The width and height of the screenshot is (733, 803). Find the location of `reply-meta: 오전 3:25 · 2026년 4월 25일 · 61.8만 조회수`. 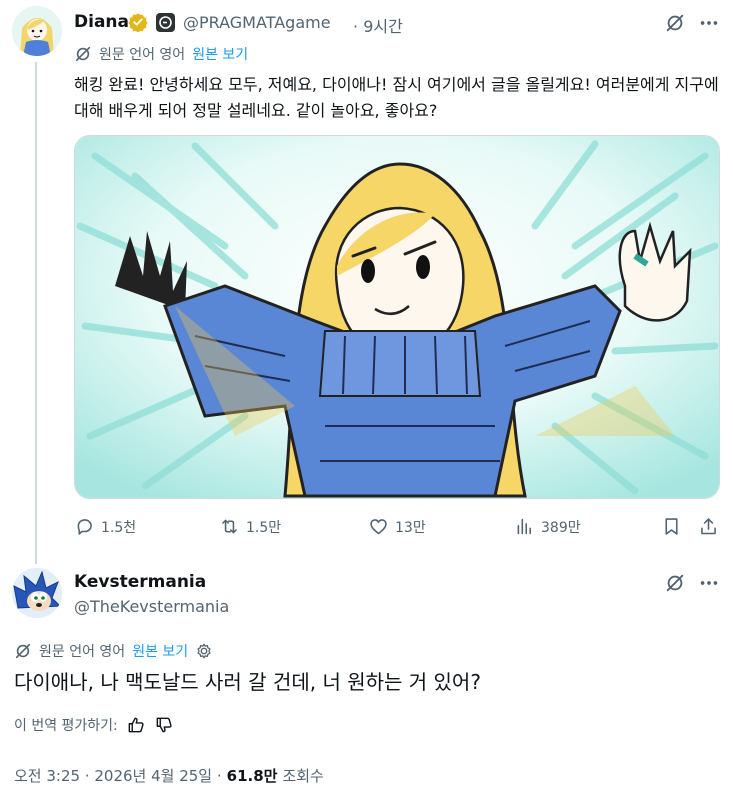

reply-meta: 오전 3:25 · 2026년 4월 25일 · 61.8만 조회수 is located at coordinates (169, 775).